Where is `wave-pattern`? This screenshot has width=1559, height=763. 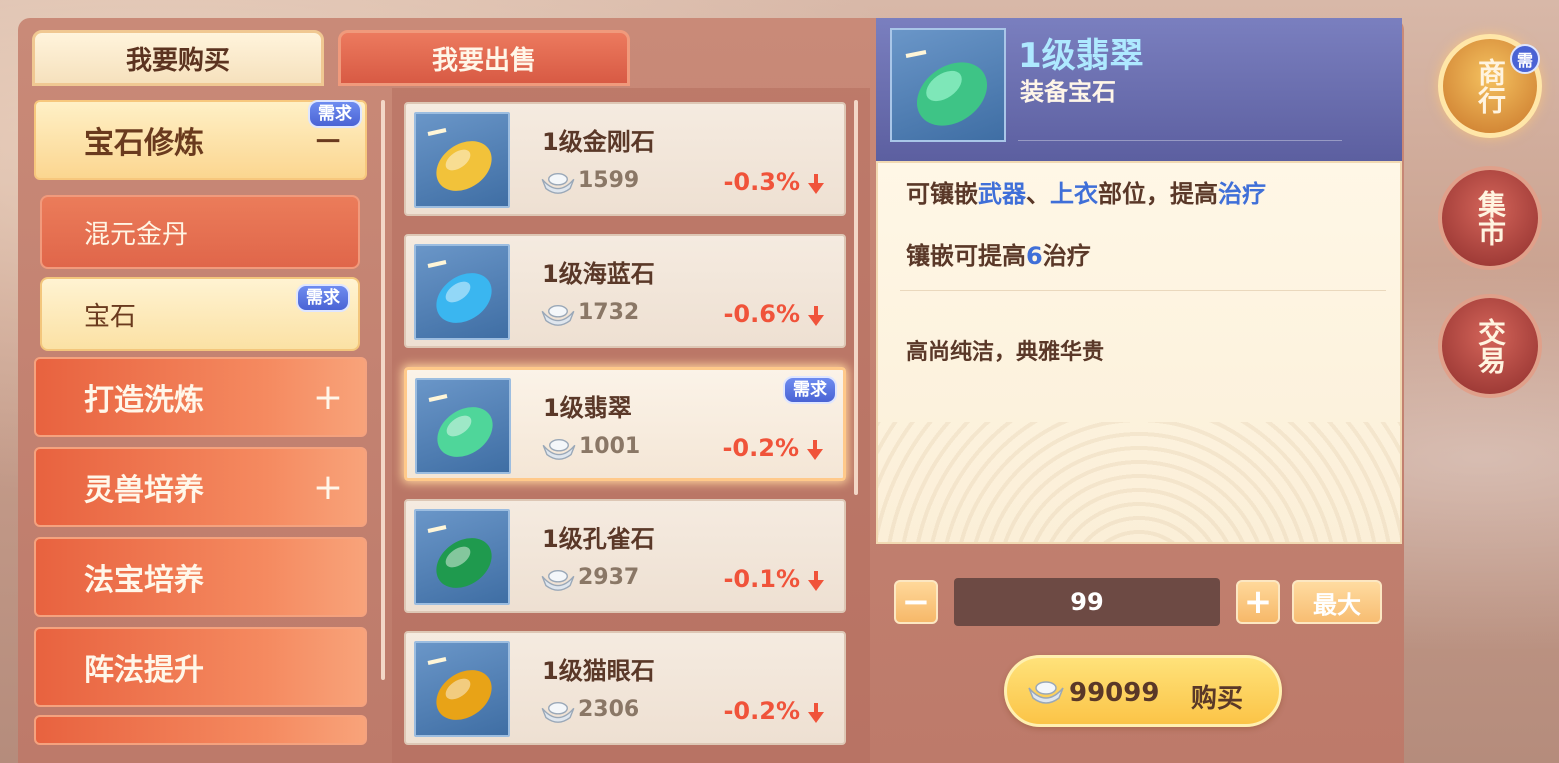 wave-pattern is located at coordinates (1139, 482).